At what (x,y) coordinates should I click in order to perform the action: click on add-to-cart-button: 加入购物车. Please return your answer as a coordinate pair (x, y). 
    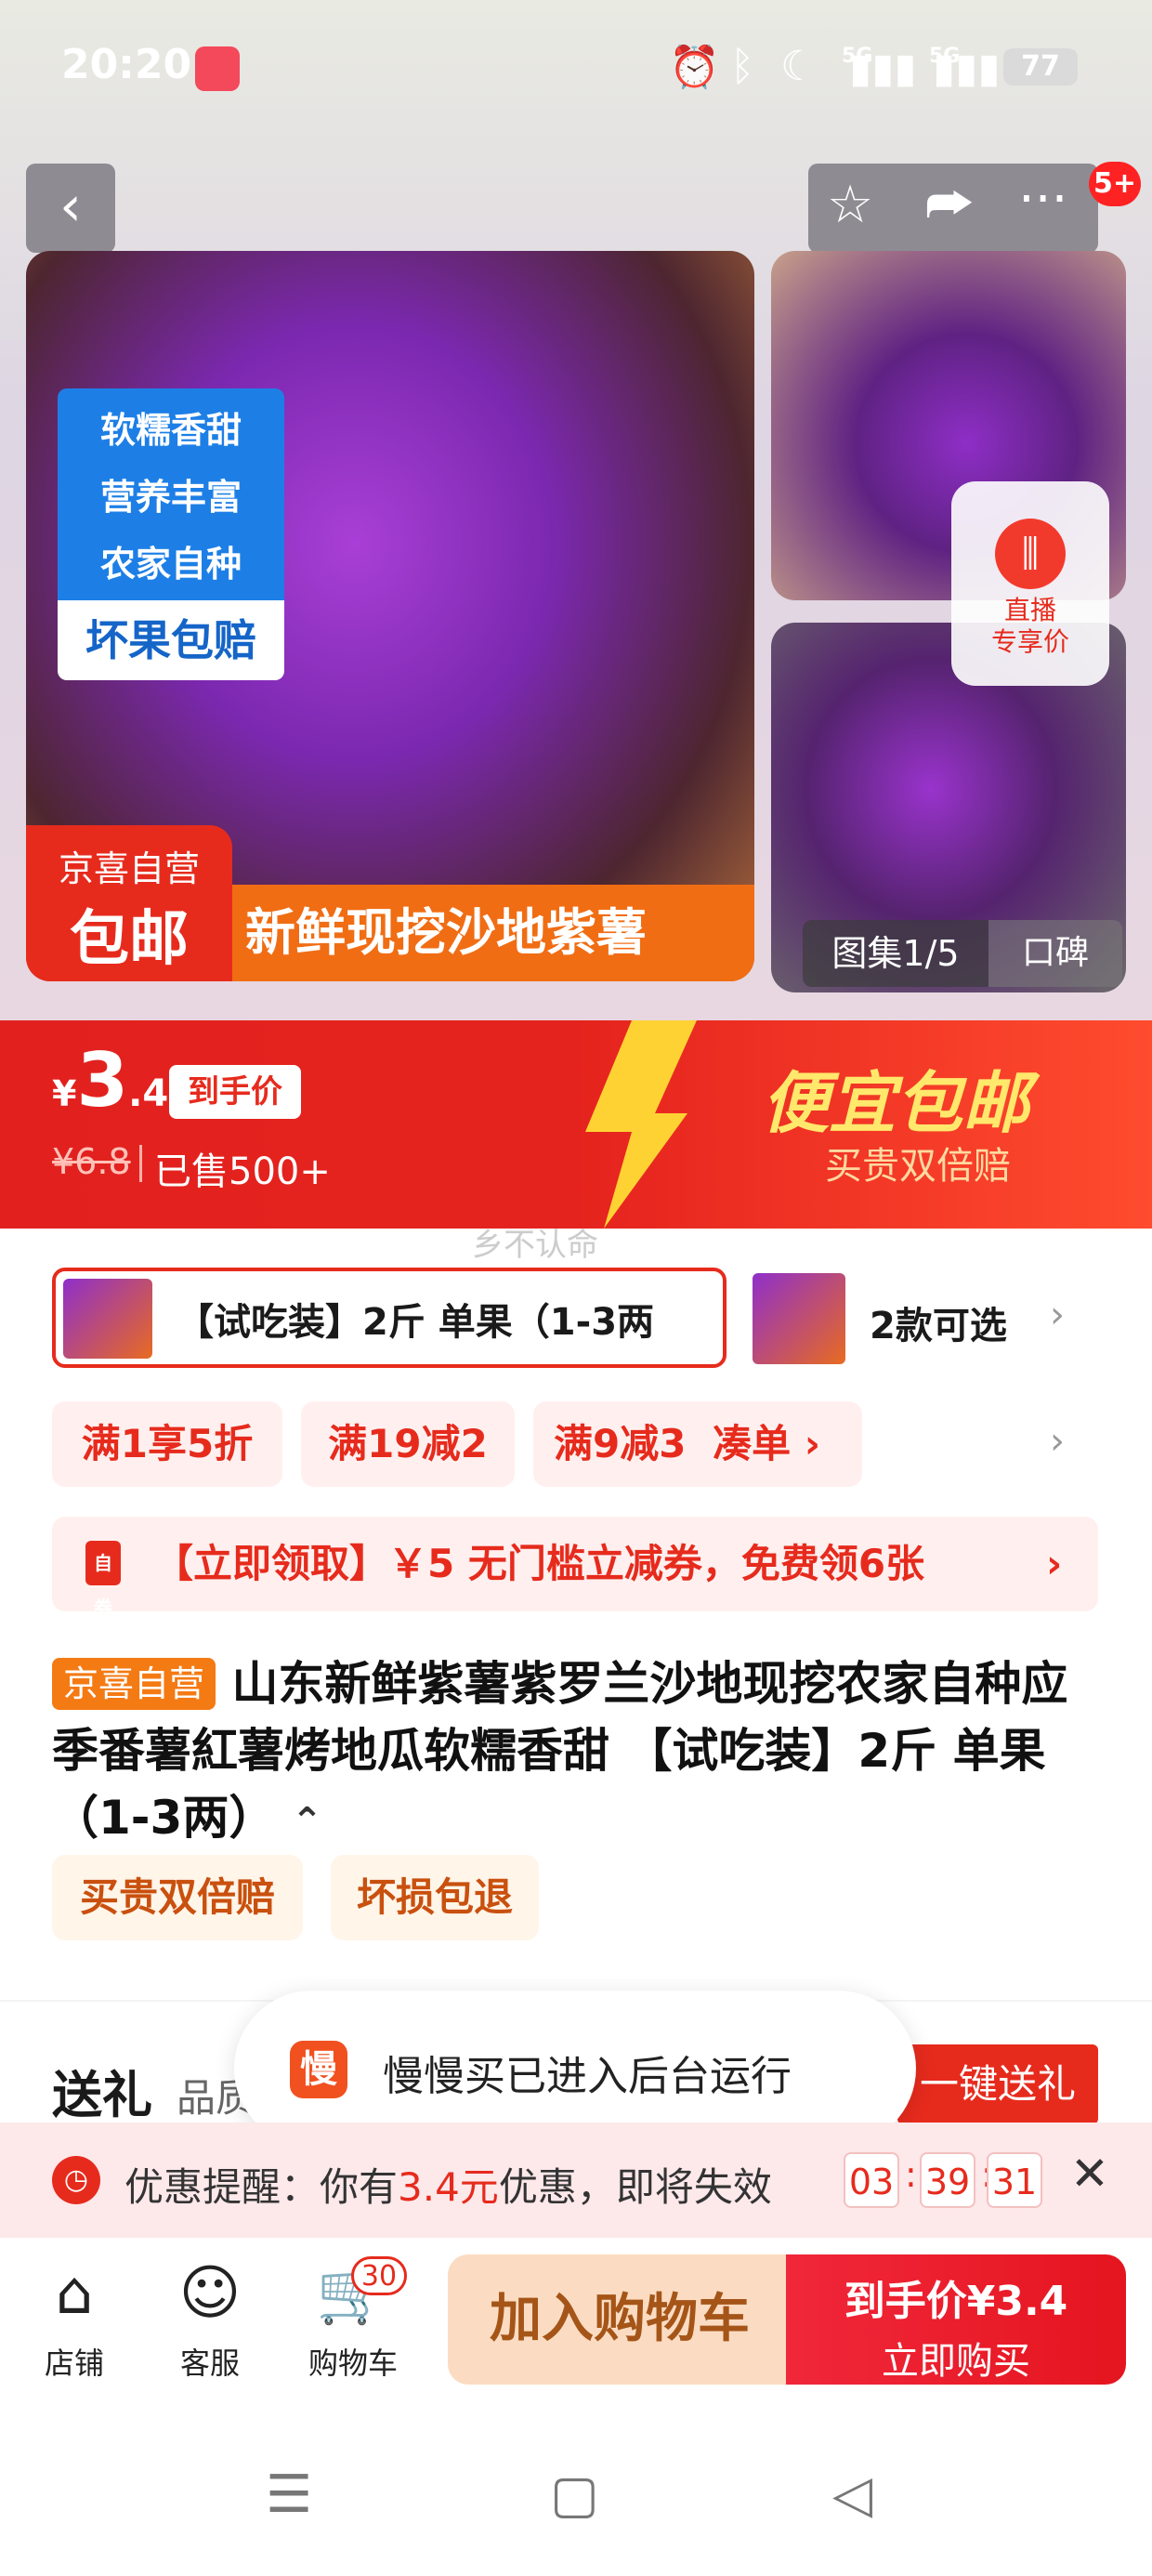
    Looking at the image, I should click on (620, 2319).